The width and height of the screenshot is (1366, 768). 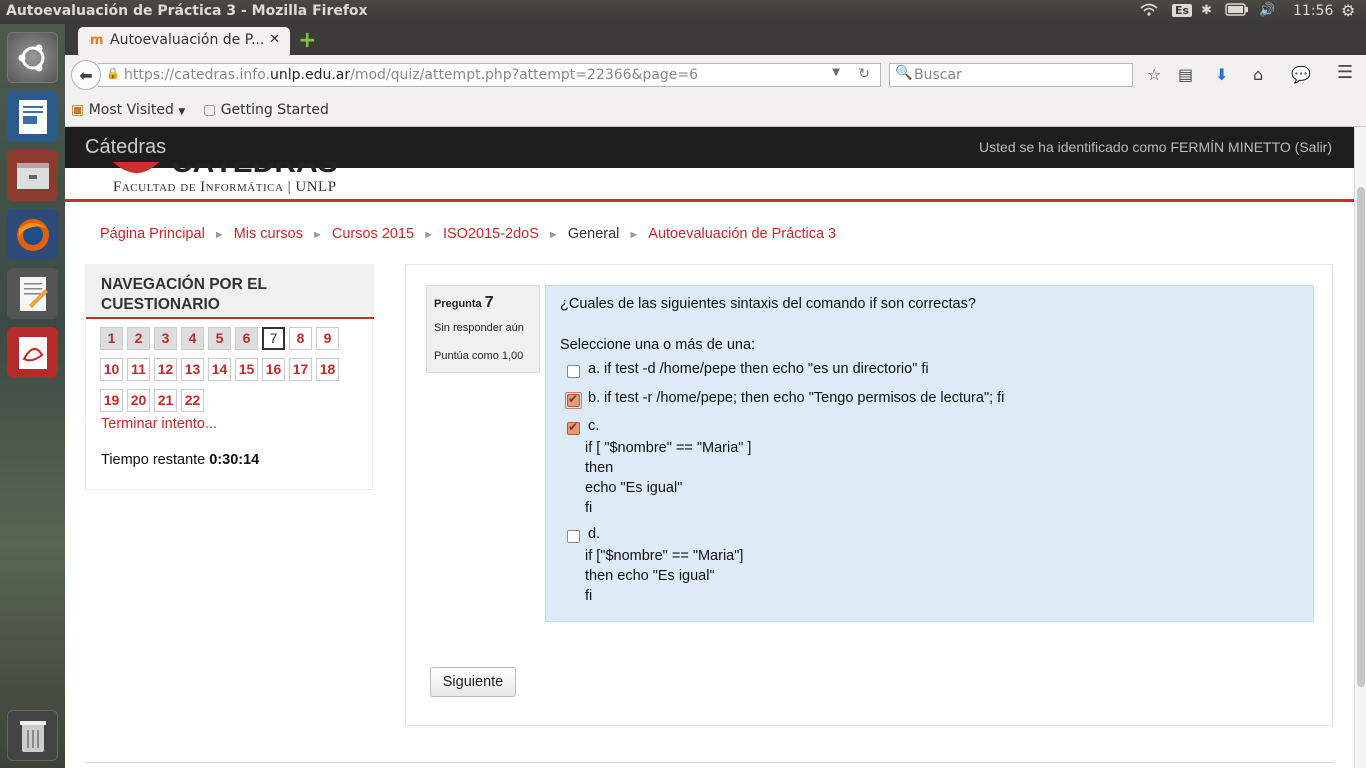 What do you see at coordinates (197, 75) in the screenshot?
I see `url-prefix: https://catedras.info.` at bounding box center [197, 75].